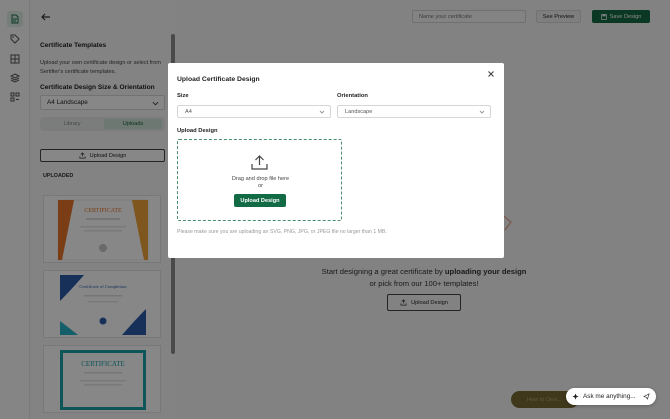 The width and height of the screenshot is (670, 419). Describe the element at coordinates (218, 79) in the screenshot. I see `modal-title: Upload Certificate Design` at that location.